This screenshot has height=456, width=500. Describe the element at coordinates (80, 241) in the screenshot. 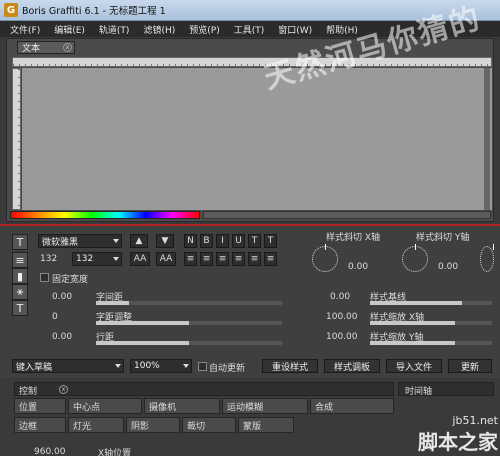

I see `font-select: 微软雅黑` at that location.